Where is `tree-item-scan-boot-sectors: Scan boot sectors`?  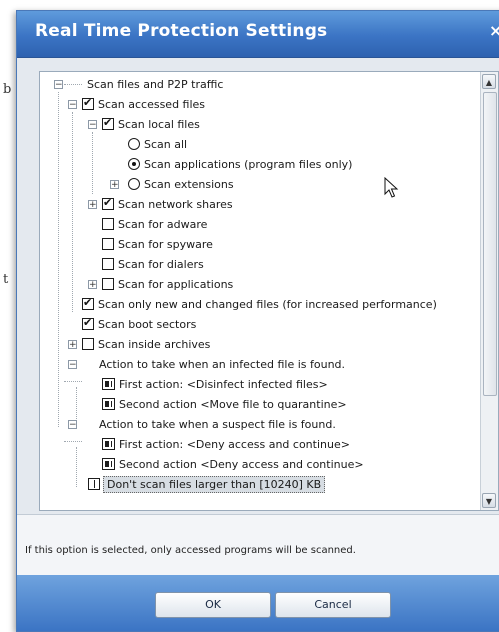
tree-item-scan-boot-sectors: Scan boot sectors is located at coordinates (139, 324).